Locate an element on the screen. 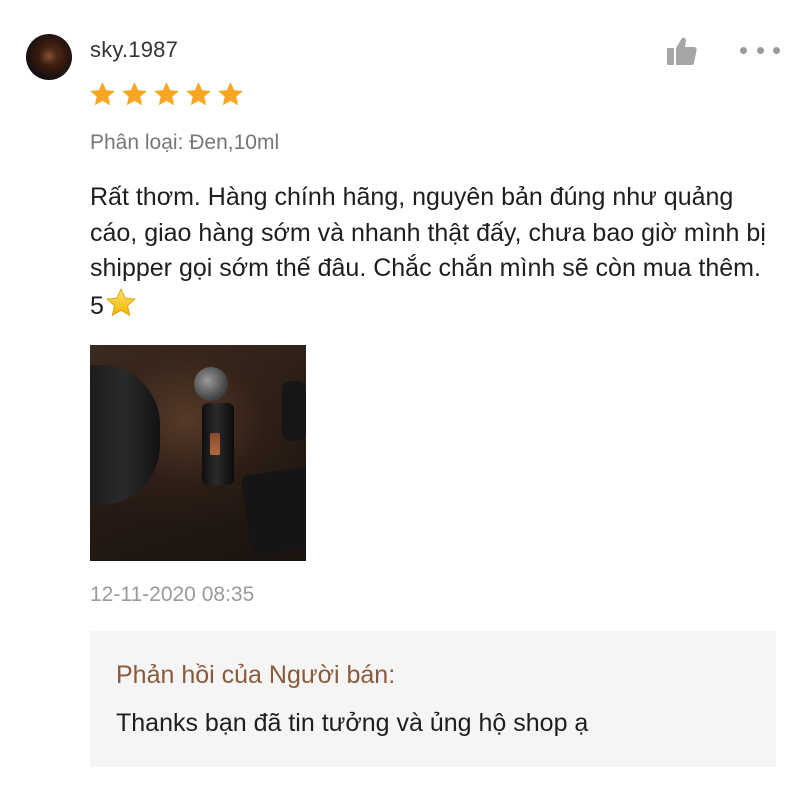  more-horizontal-icon is located at coordinates (743, 50).